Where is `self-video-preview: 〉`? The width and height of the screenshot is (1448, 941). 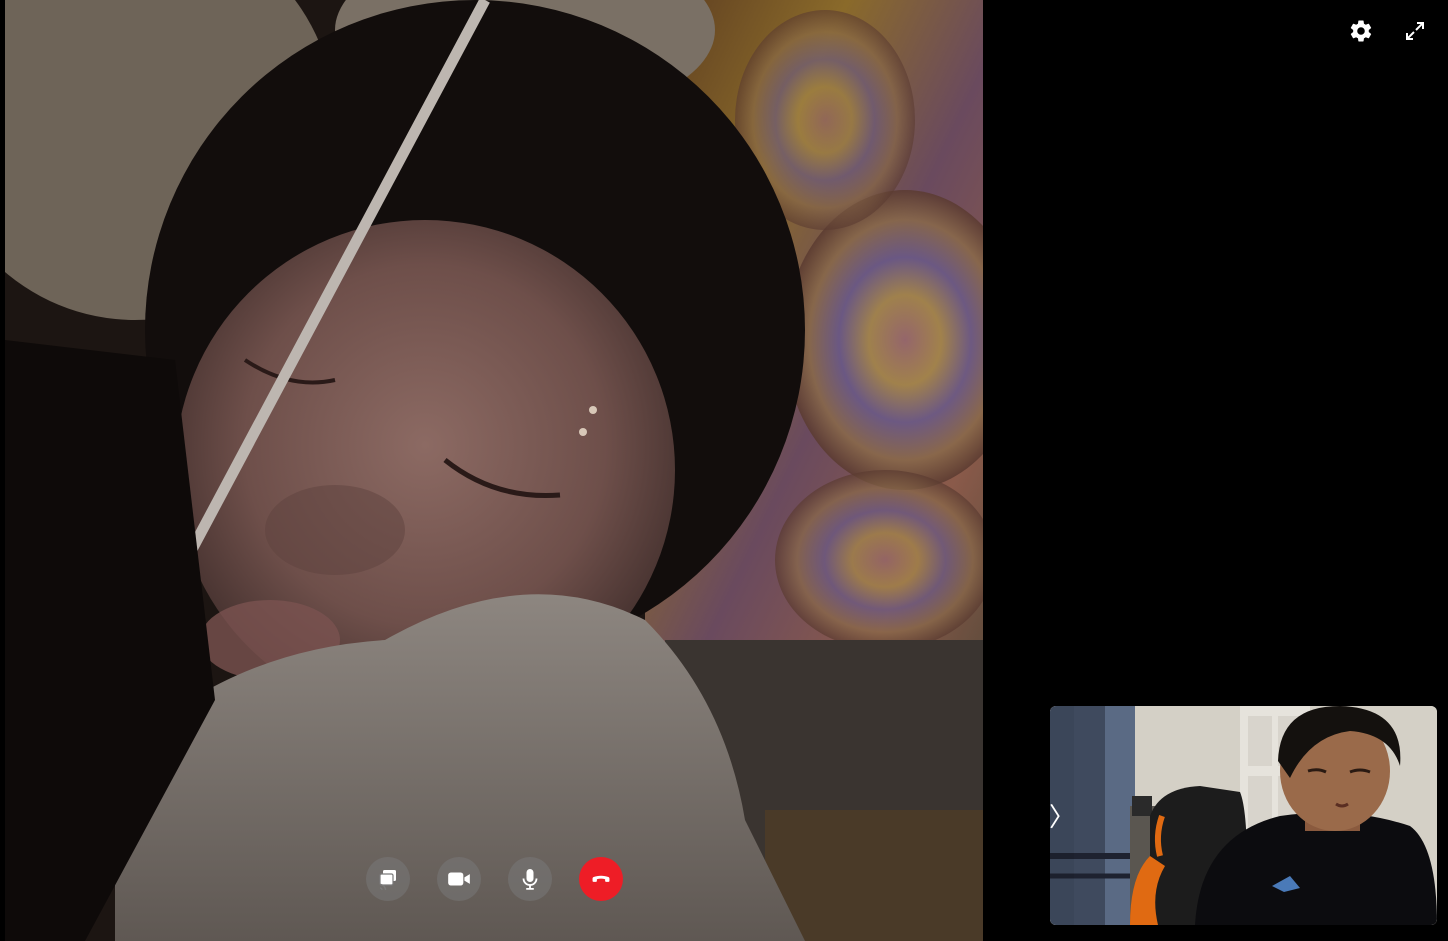 self-video-preview: 〉 is located at coordinates (1243, 815).